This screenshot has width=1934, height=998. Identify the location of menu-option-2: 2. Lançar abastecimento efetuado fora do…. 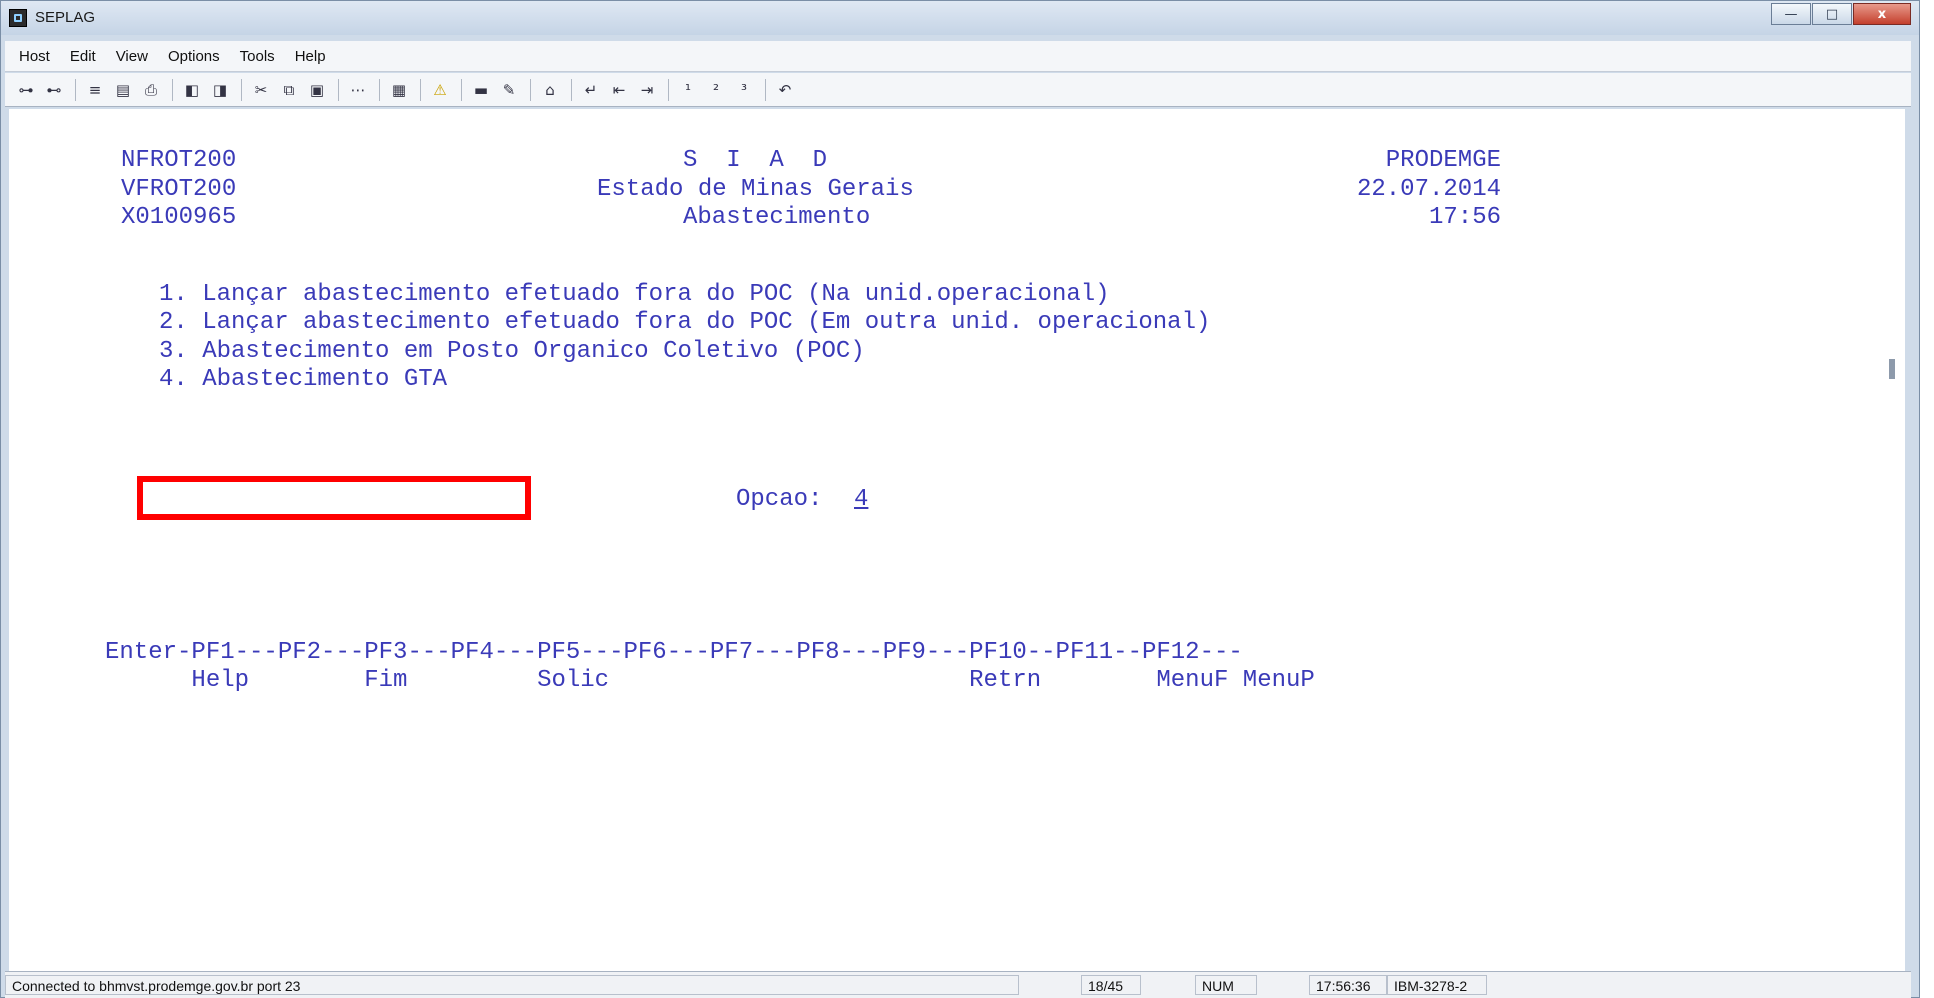
(684, 323).